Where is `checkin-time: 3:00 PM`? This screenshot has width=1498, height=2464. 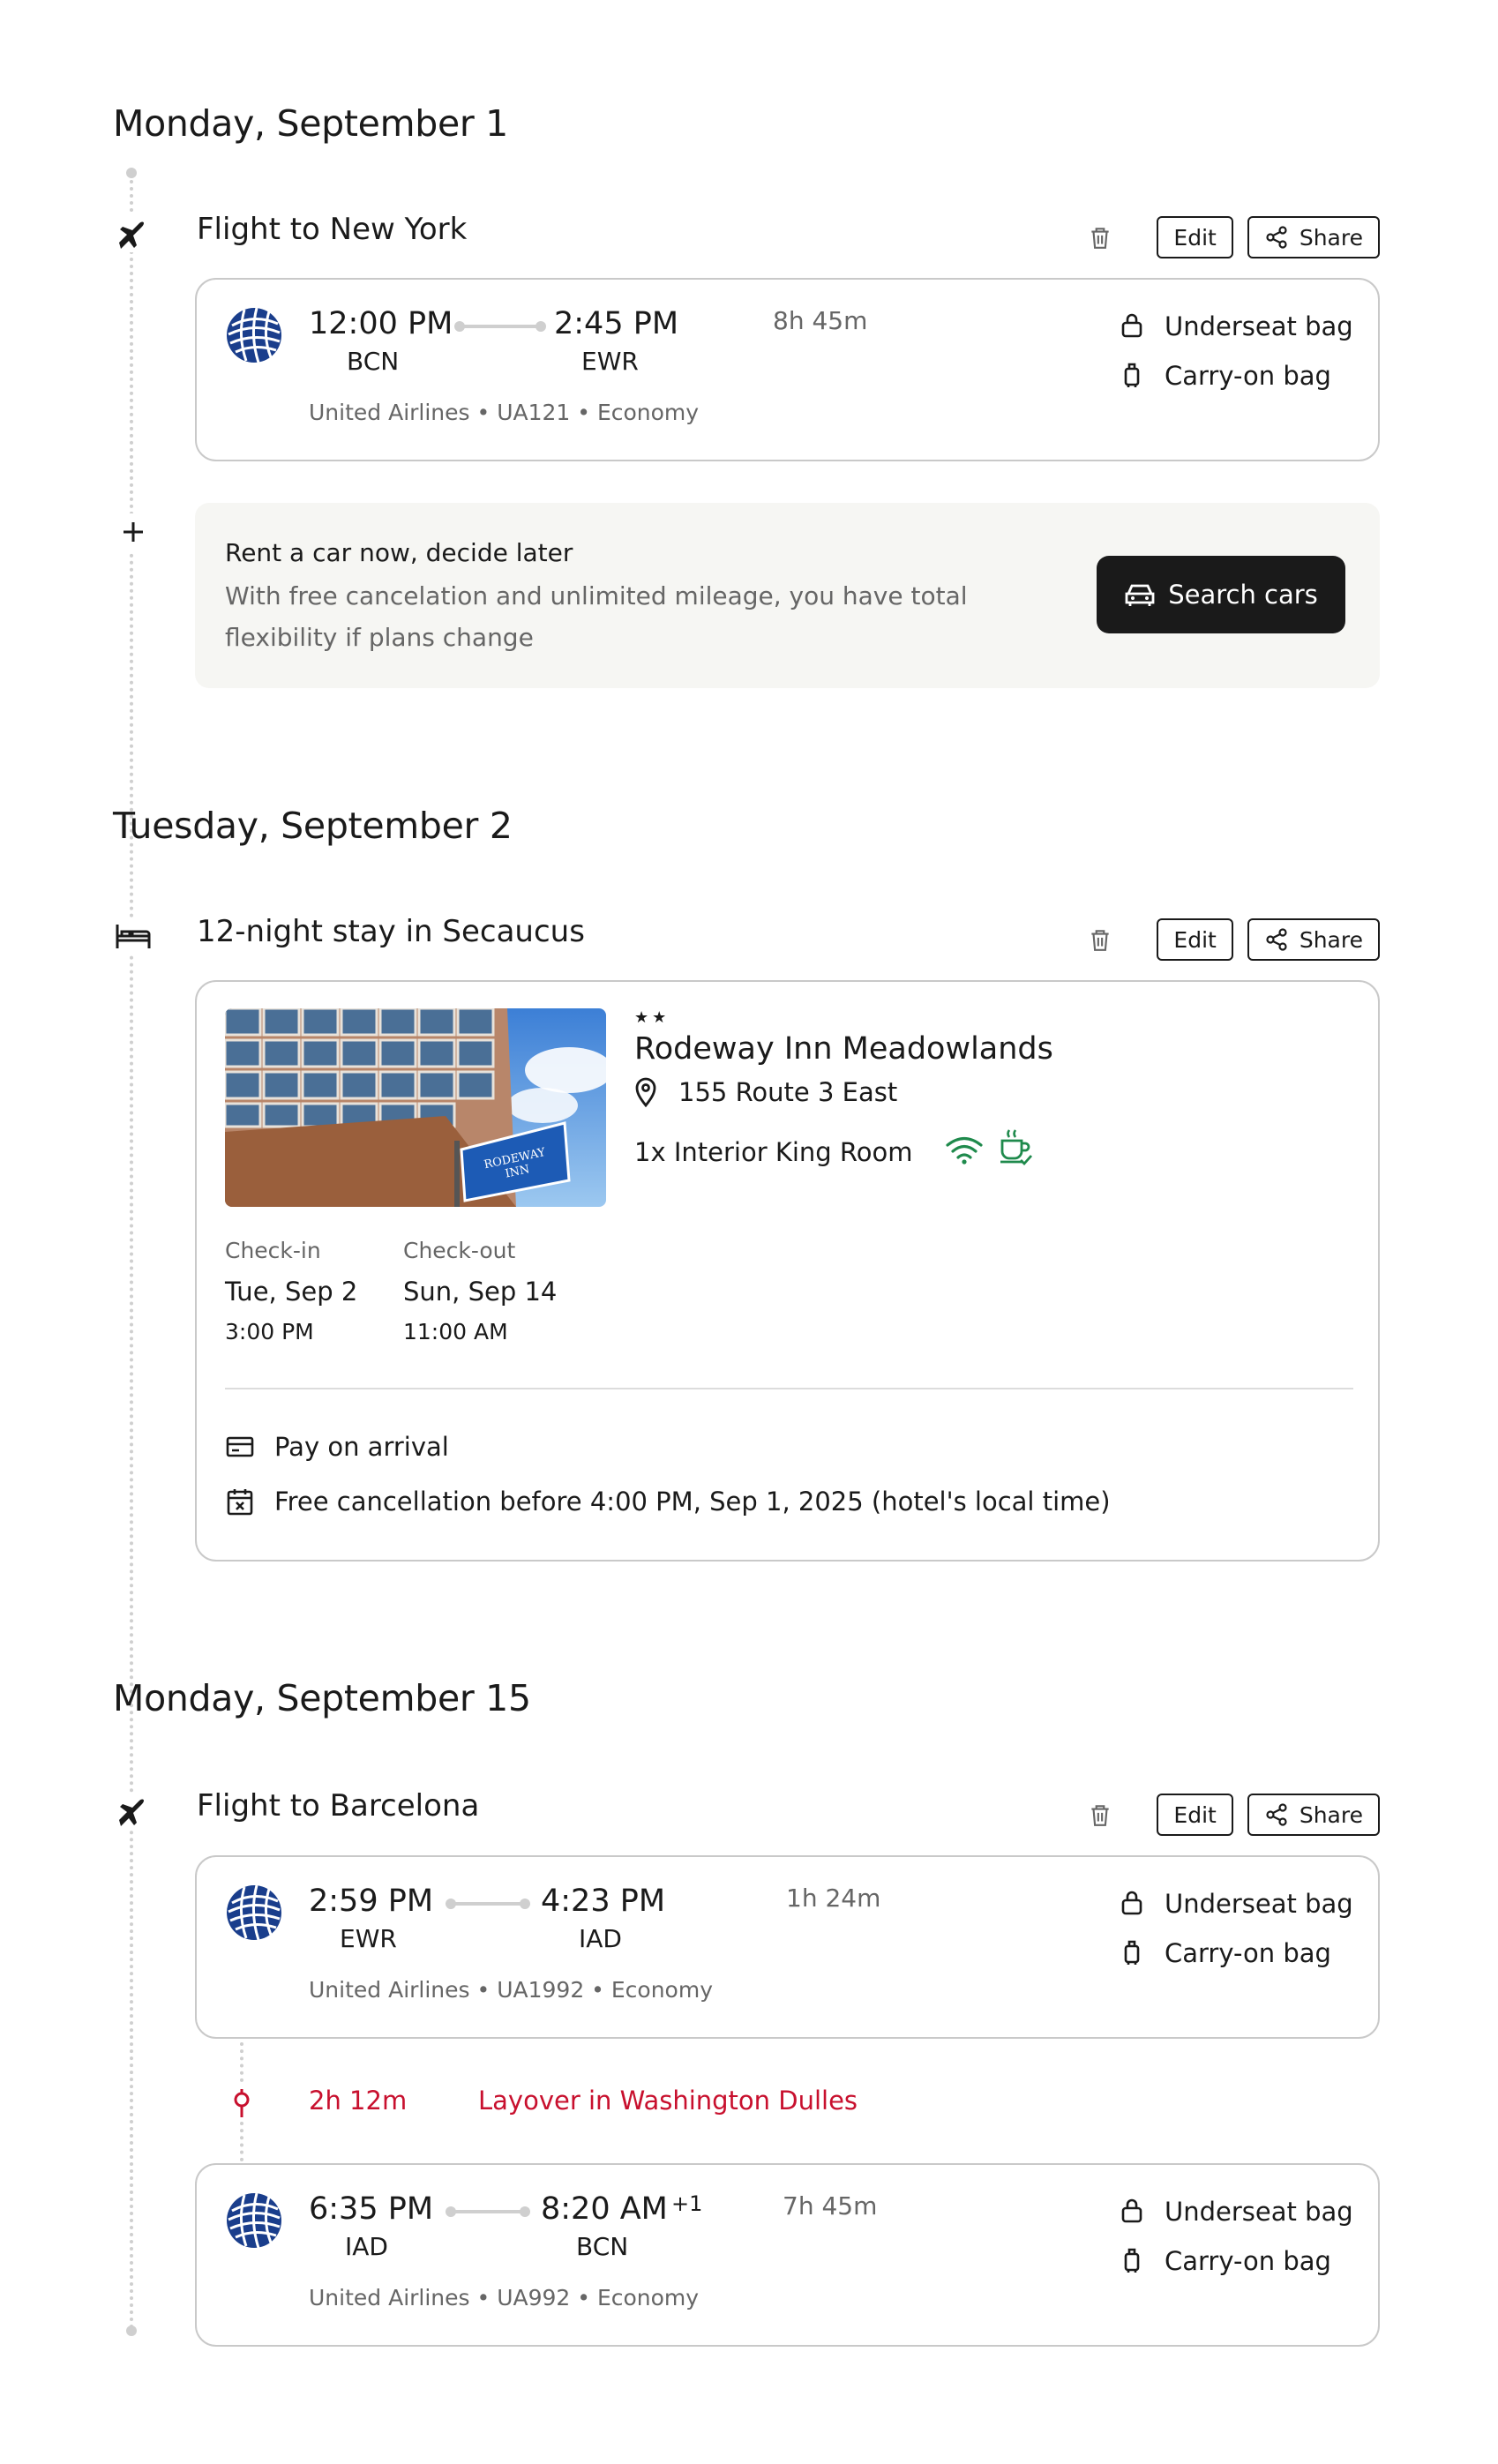 checkin-time: 3:00 PM is located at coordinates (270, 1331).